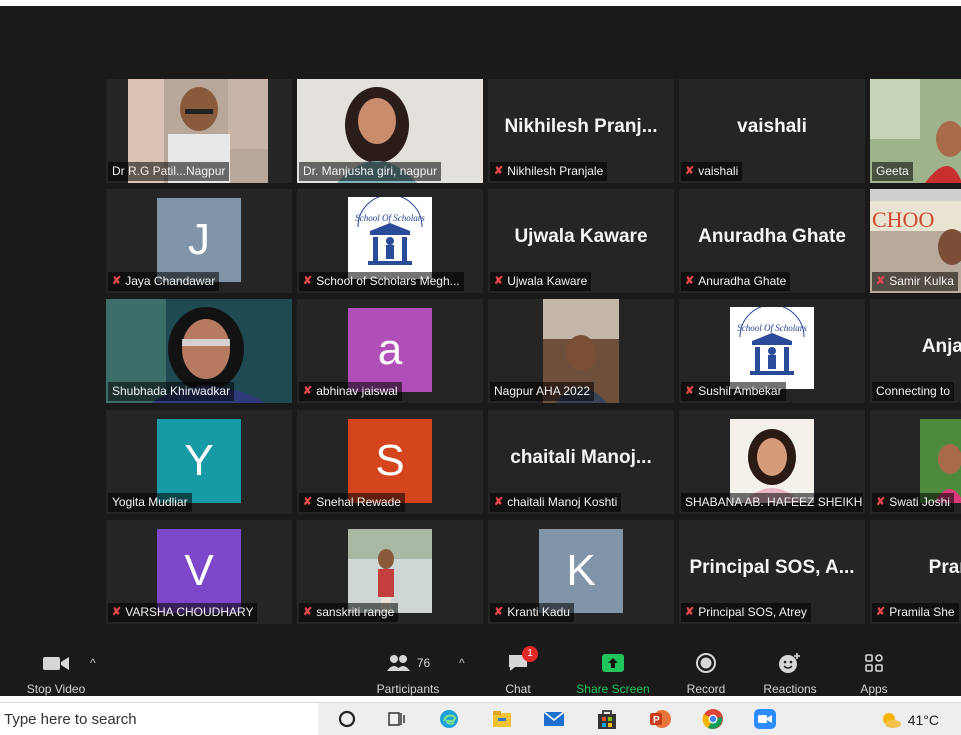  Describe the element at coordinates (390, 572) in the screenshot. I see `participant-tile-sanskriti: ✘ sanskriti range` at that location.